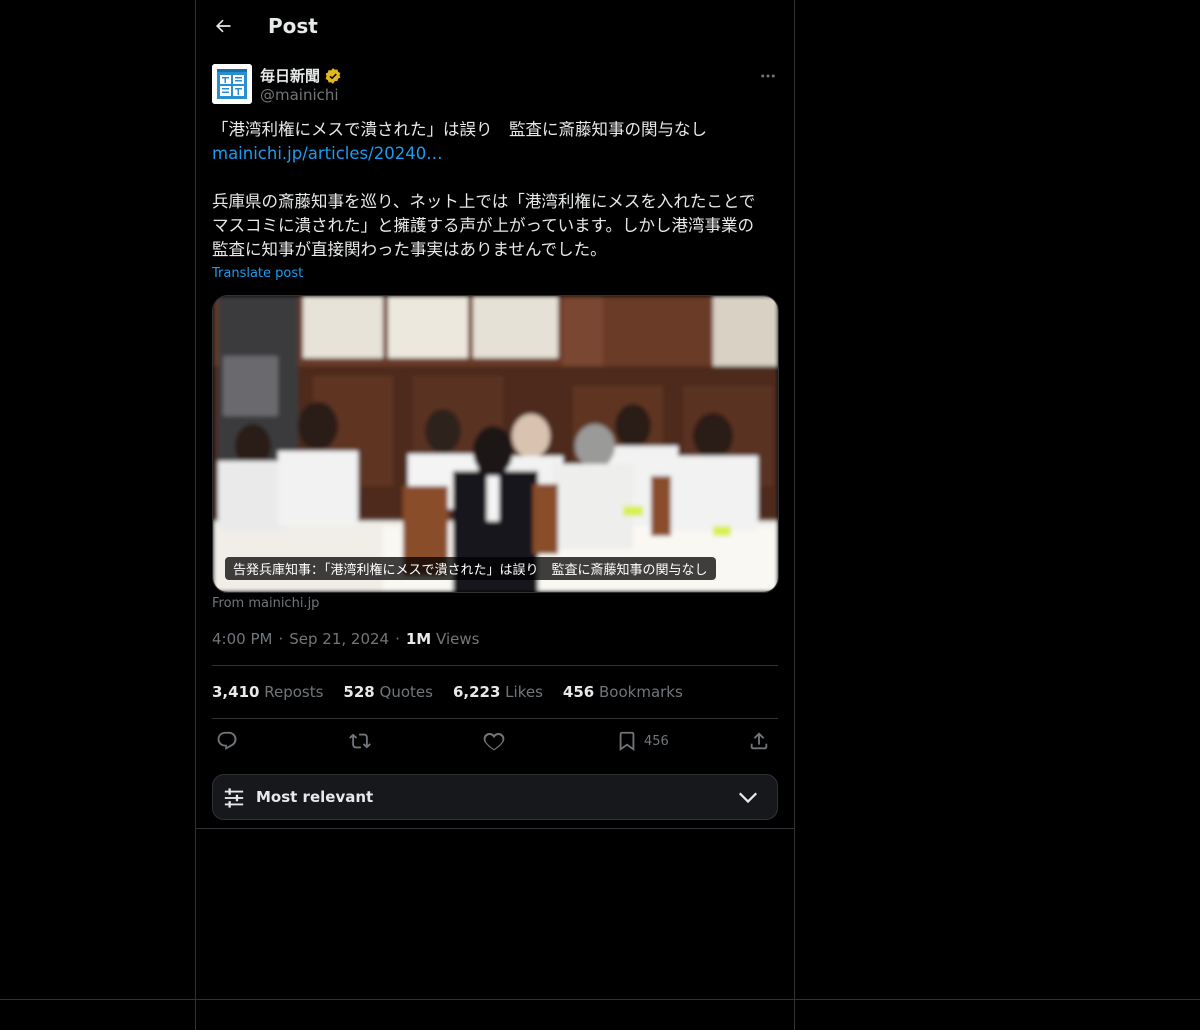 The width and height of the screenshot is (1200, 1030). I want to click on tweet-headline: 「港湾利権にメスで潰された」は誤り 監査に斎藤知事の関与なし, so click(459, 129).